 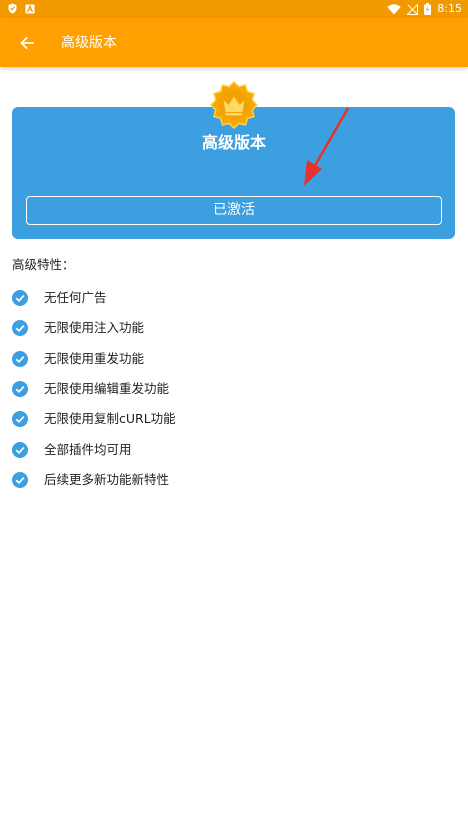 What do you see at coordinates (107, 389) in the screenshot?
I see `feature-label: 无限使用编辑重发功能` at bounding box center [107, 389].